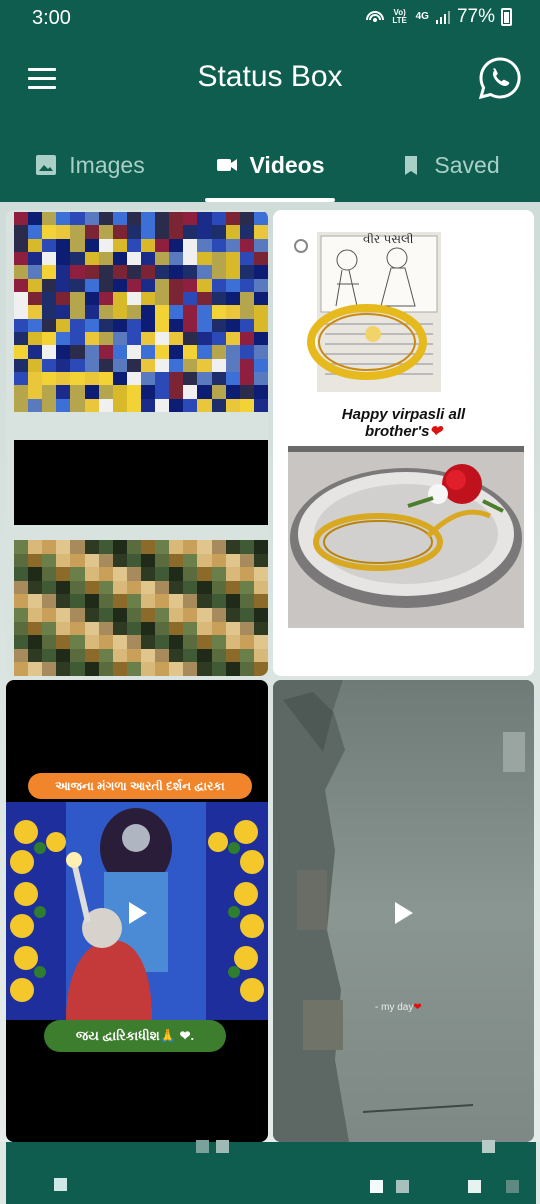 This screenshot has width=540, height=1204. I want to click on tab-videos: Videos, so click(270, 165).